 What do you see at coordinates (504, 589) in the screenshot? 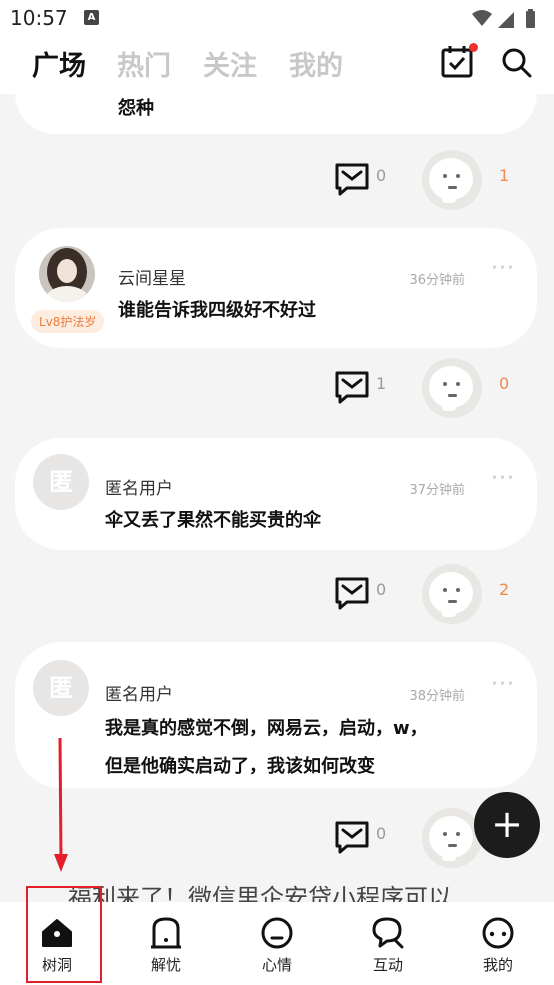
I see `like-count: 2` at bounding box center [504, 589].